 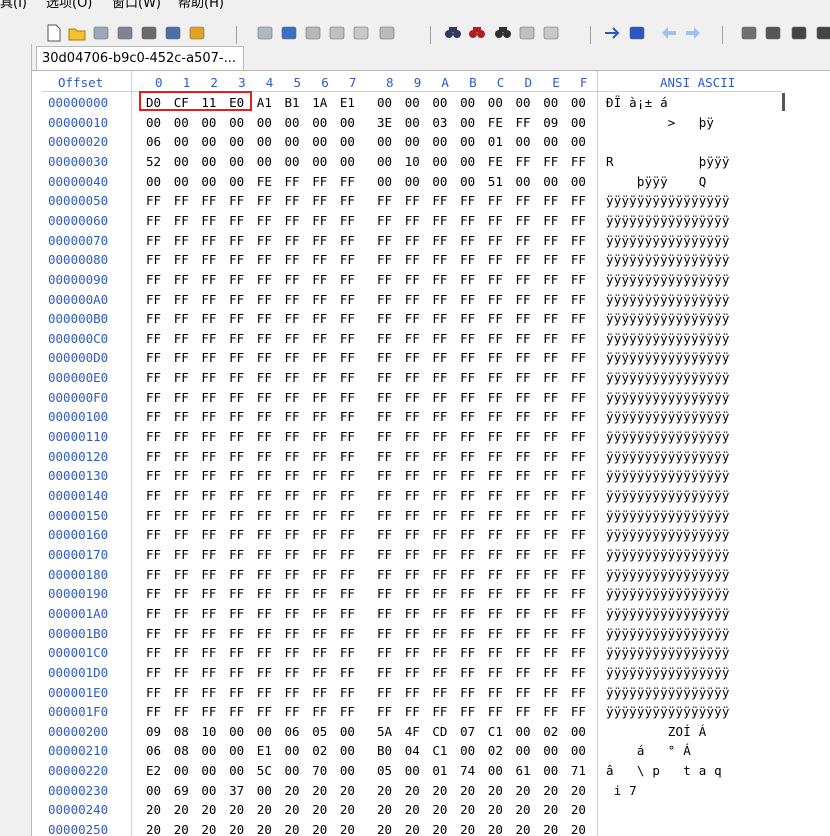 I want to click on replace-hex-icon, so click(x=551, y=33).